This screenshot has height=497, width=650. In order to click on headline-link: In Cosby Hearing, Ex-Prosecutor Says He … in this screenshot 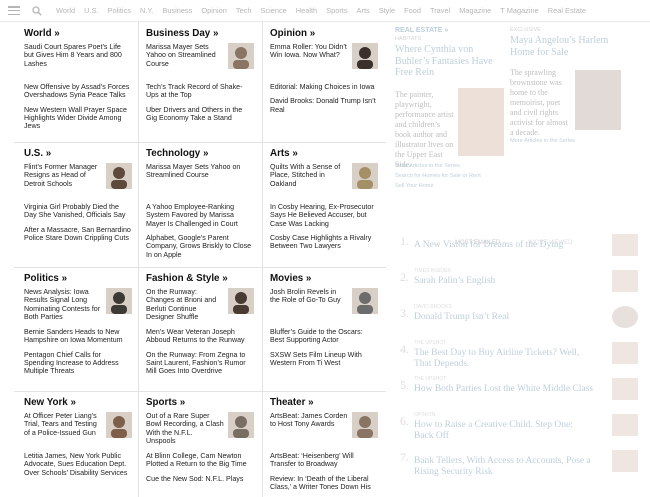, I will do `click(324, 215)`.